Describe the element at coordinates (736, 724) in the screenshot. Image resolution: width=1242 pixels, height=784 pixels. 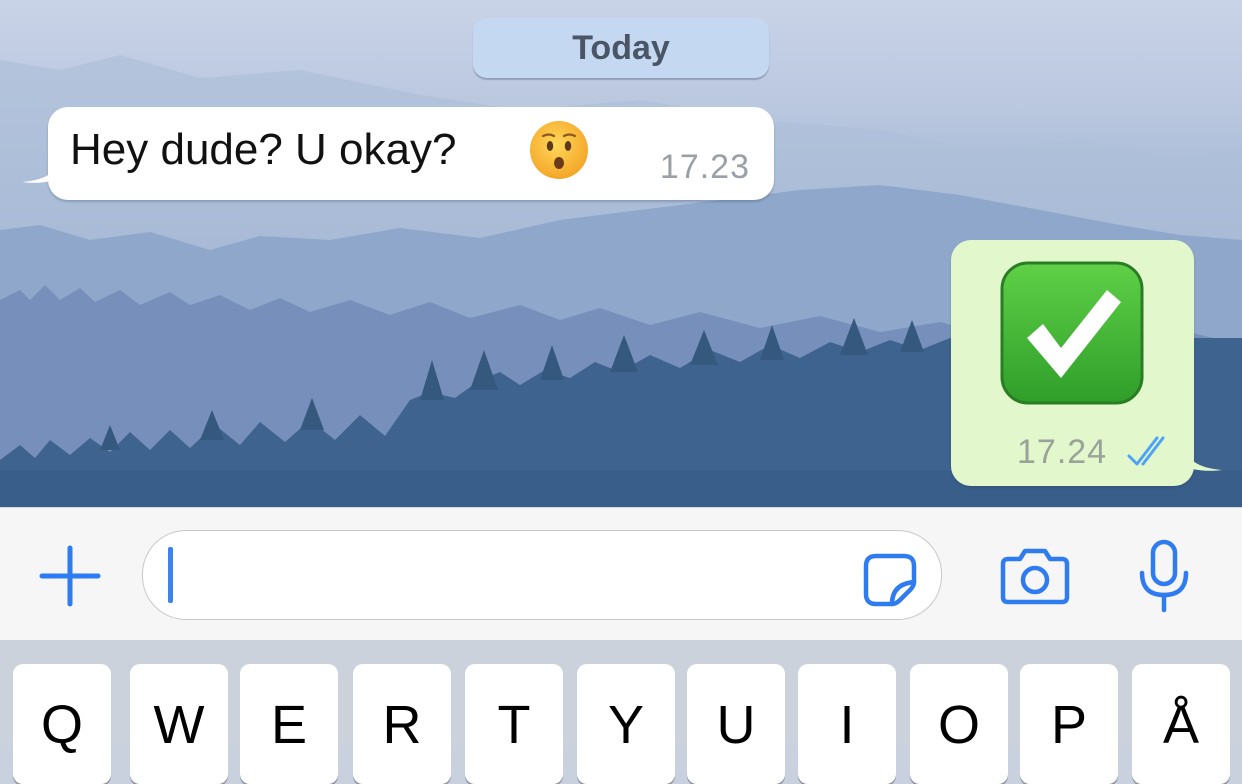
I see `key-u: U` at that location.